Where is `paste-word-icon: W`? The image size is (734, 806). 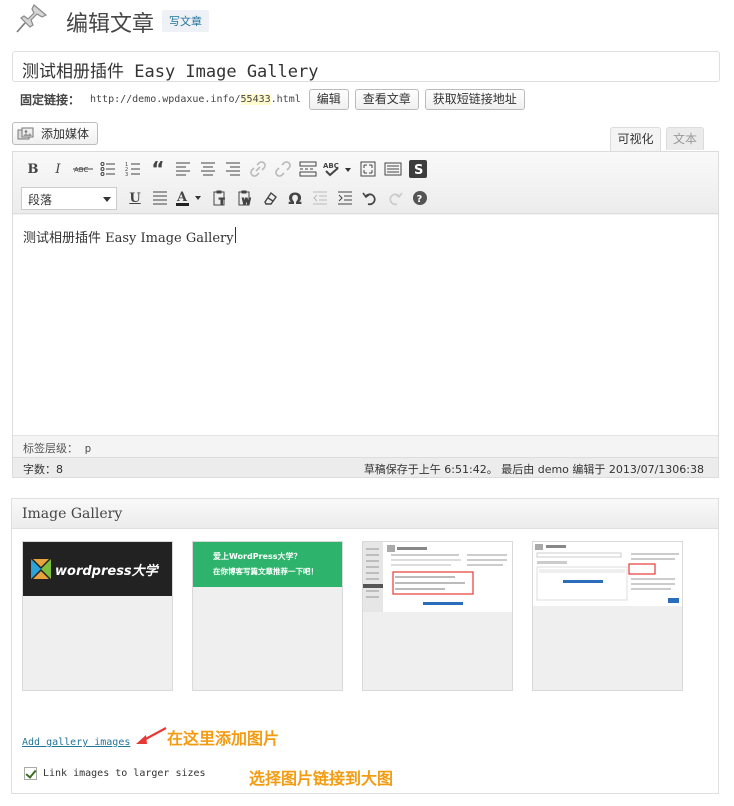
paste-word-icon: W is located at coordinates (245, 198).